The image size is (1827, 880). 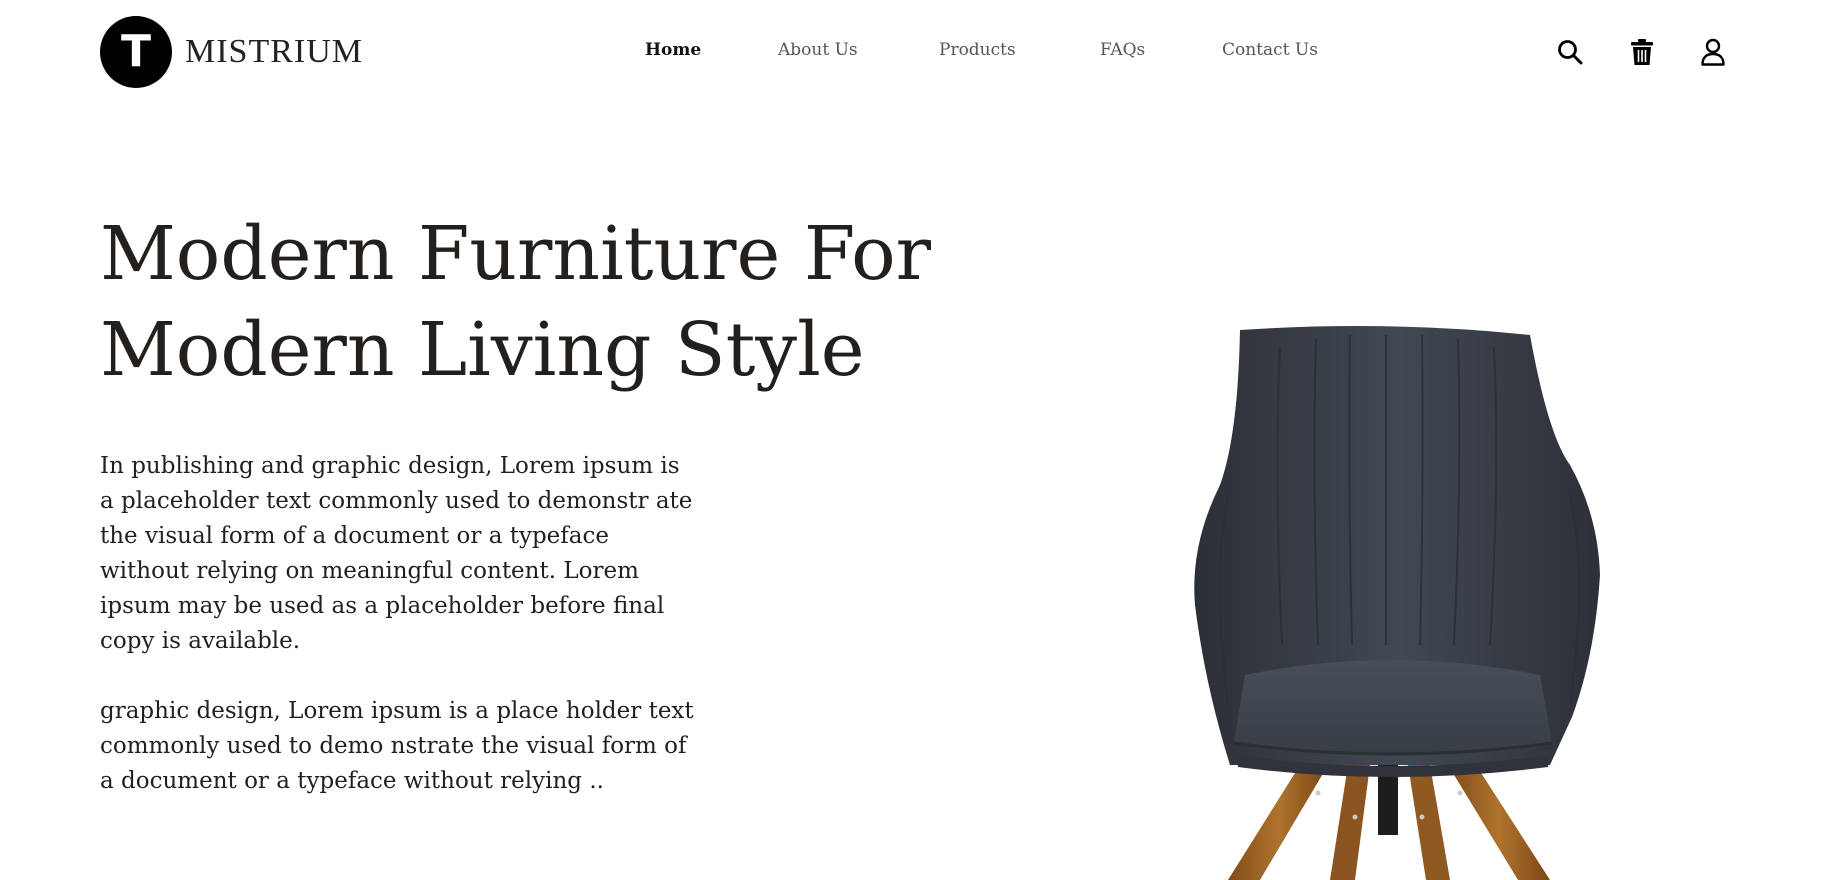 I want to click on user-icon, so click(x=1713, y=52).